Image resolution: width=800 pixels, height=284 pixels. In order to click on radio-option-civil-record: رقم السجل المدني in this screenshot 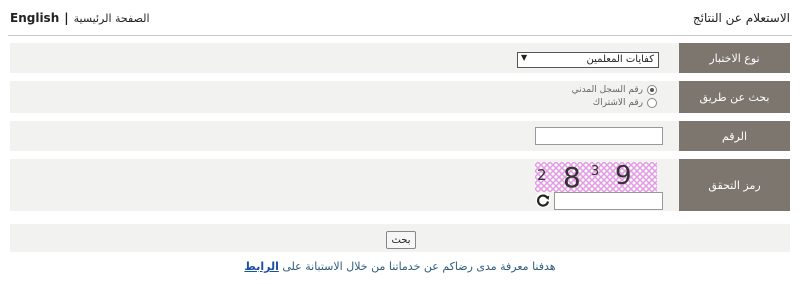, I will do `click(614, 90)`.